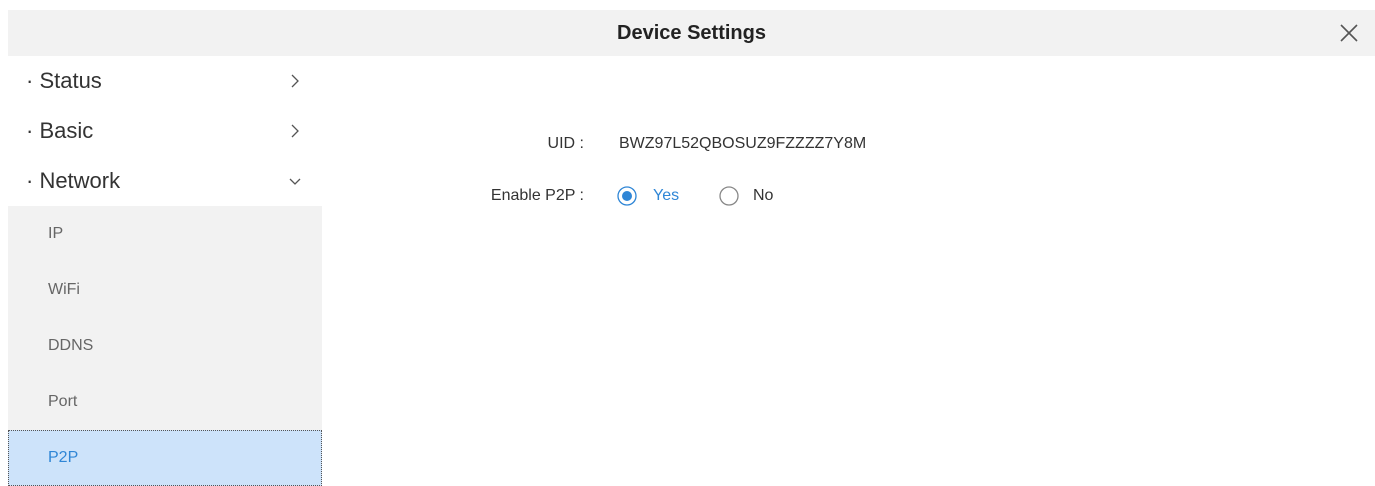 The height and width of the screenshot is (486, 1375). What do you see at coordinates (165, 402) in the screenshot?
I see `sidebar-subitem-port: Port` at bounding box center [165, 402].